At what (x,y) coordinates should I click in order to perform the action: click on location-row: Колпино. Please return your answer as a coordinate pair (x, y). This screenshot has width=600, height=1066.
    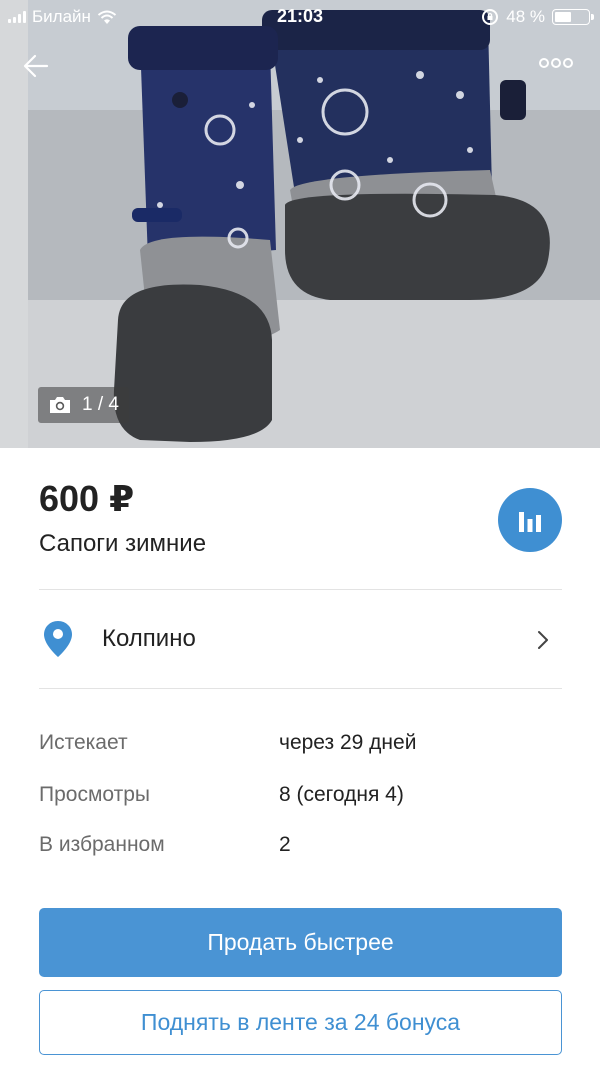
    Looking at the image, I should click on (300, 640).